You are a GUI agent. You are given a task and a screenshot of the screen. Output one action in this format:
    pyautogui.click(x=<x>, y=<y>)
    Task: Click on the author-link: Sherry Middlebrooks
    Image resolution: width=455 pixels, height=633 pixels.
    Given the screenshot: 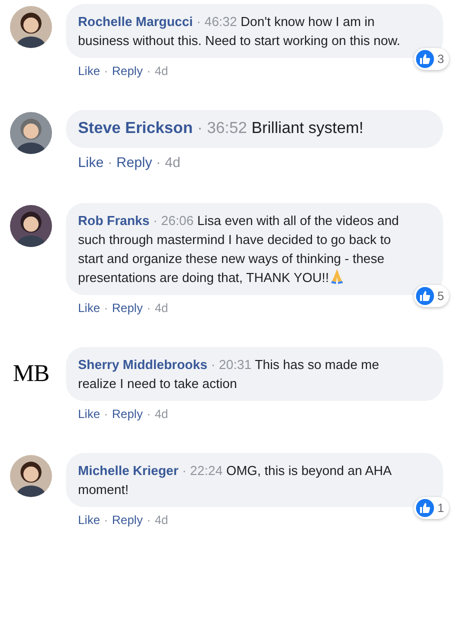 What is the action you would take?
    pyautogui.click(x=143, y=364)
    